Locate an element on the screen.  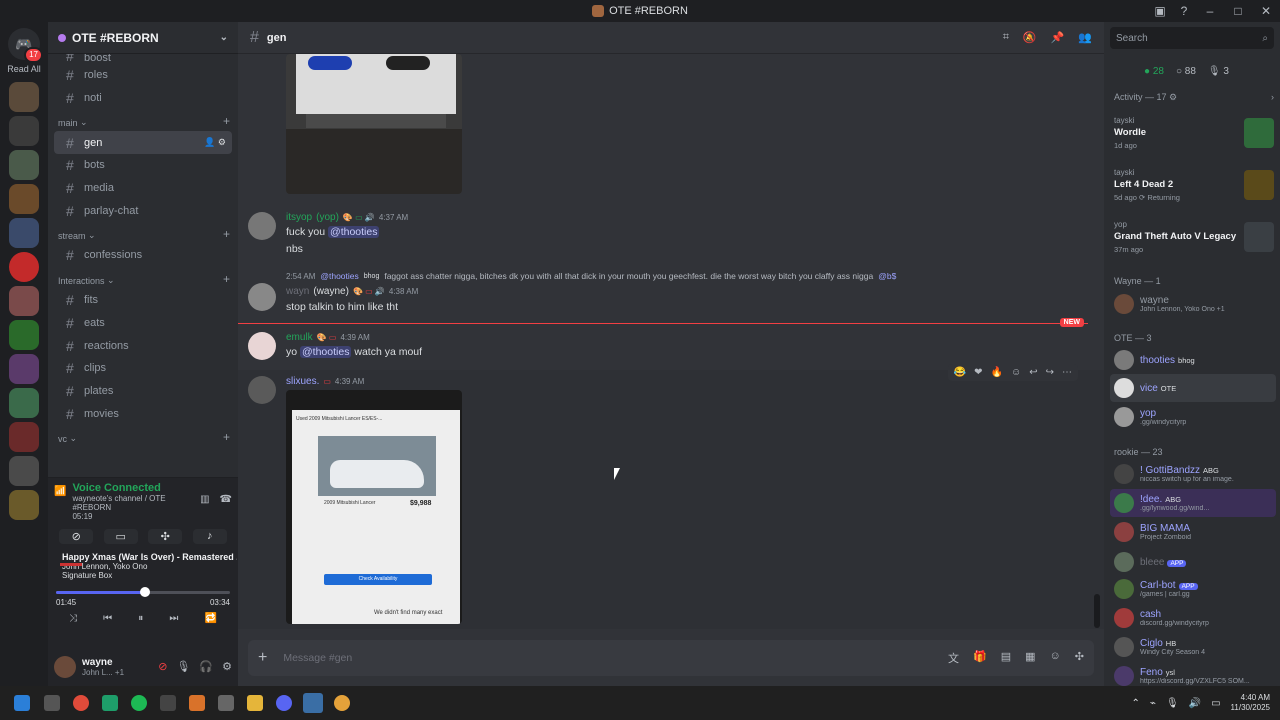
settings-icon: ⚙ is located at coordinates (227, 666).